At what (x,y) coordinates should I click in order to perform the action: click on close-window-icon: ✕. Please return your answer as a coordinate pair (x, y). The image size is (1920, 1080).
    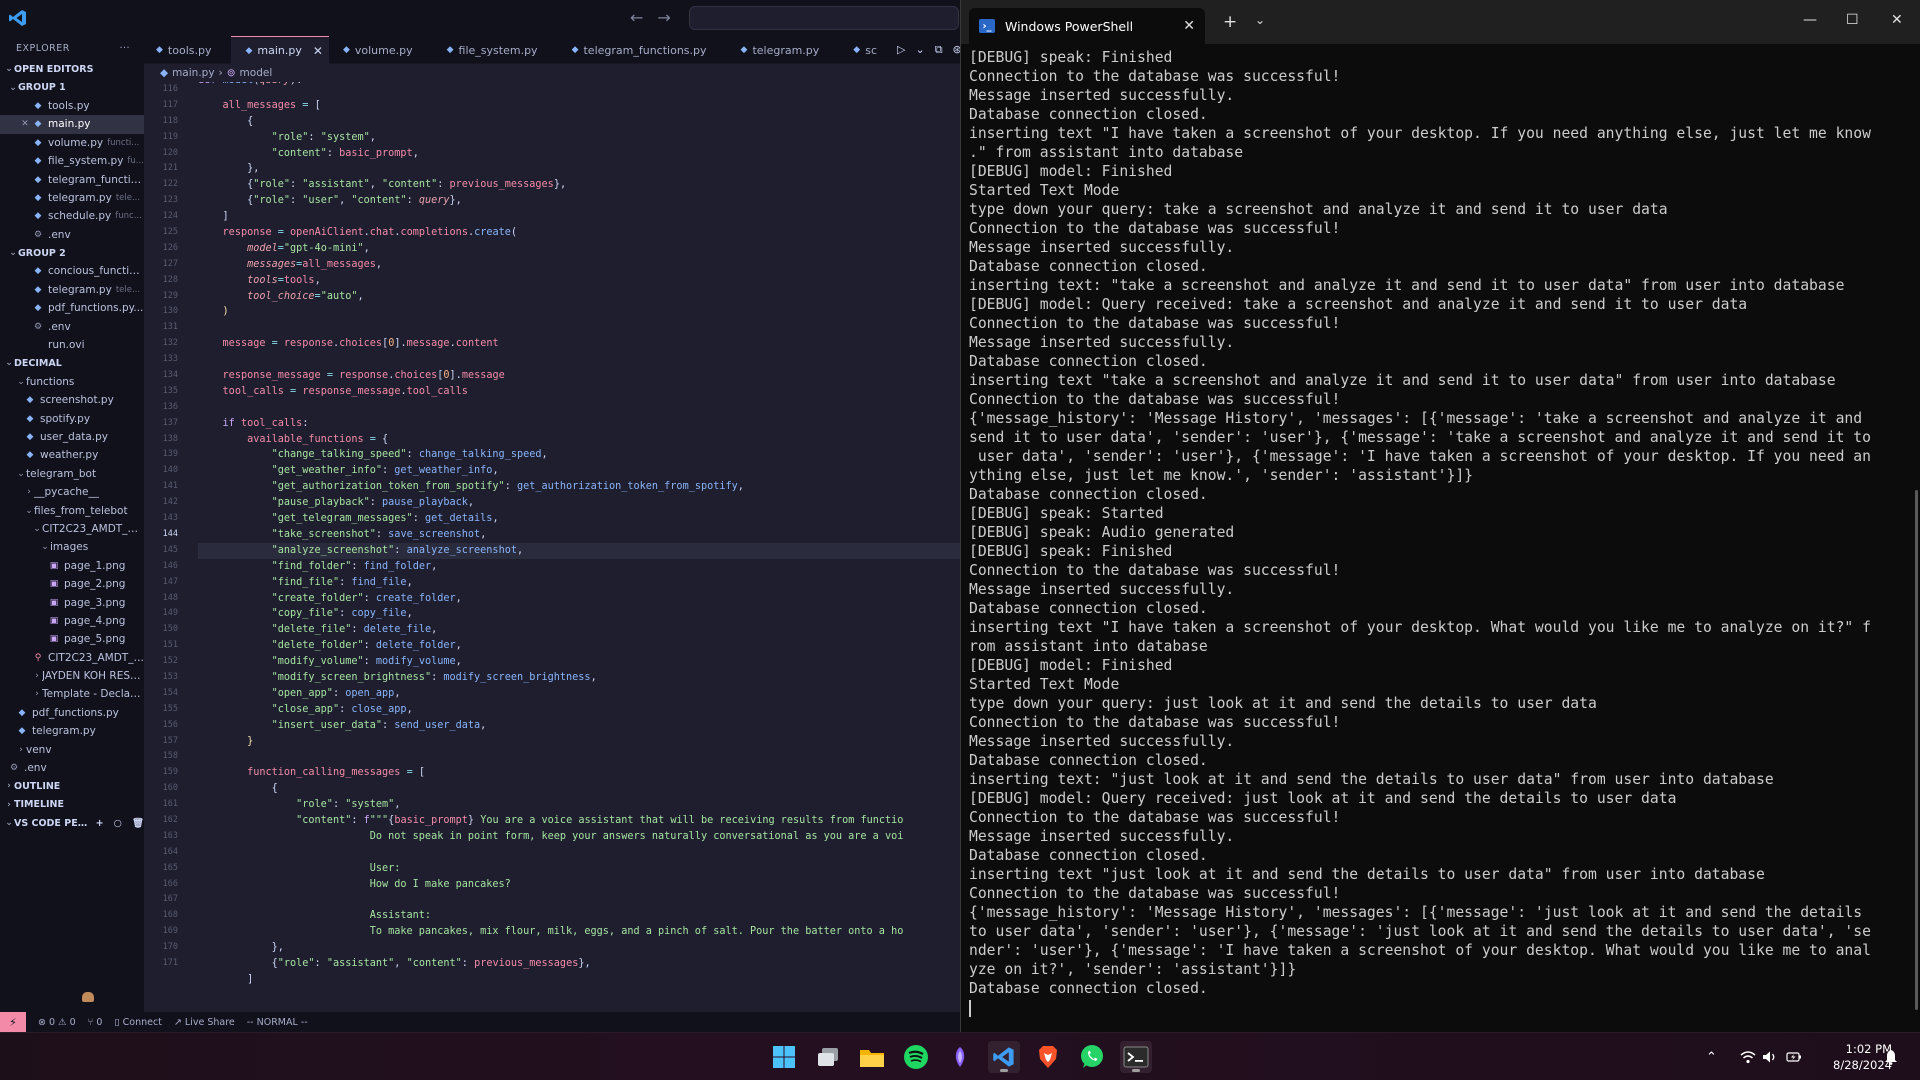
    Looking at the image, I should click on (1897, 20).